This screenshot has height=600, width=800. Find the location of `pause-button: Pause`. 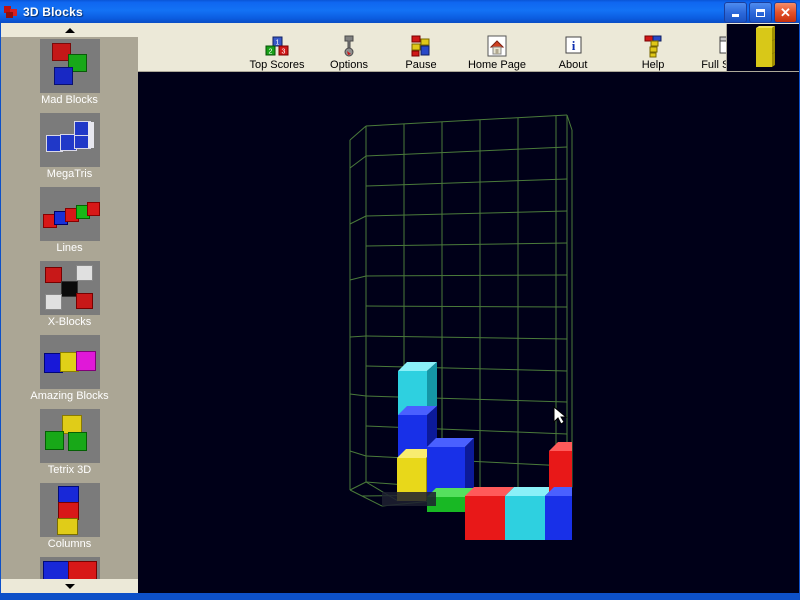

pause-button: Pause is located at coordinates (421, 48).